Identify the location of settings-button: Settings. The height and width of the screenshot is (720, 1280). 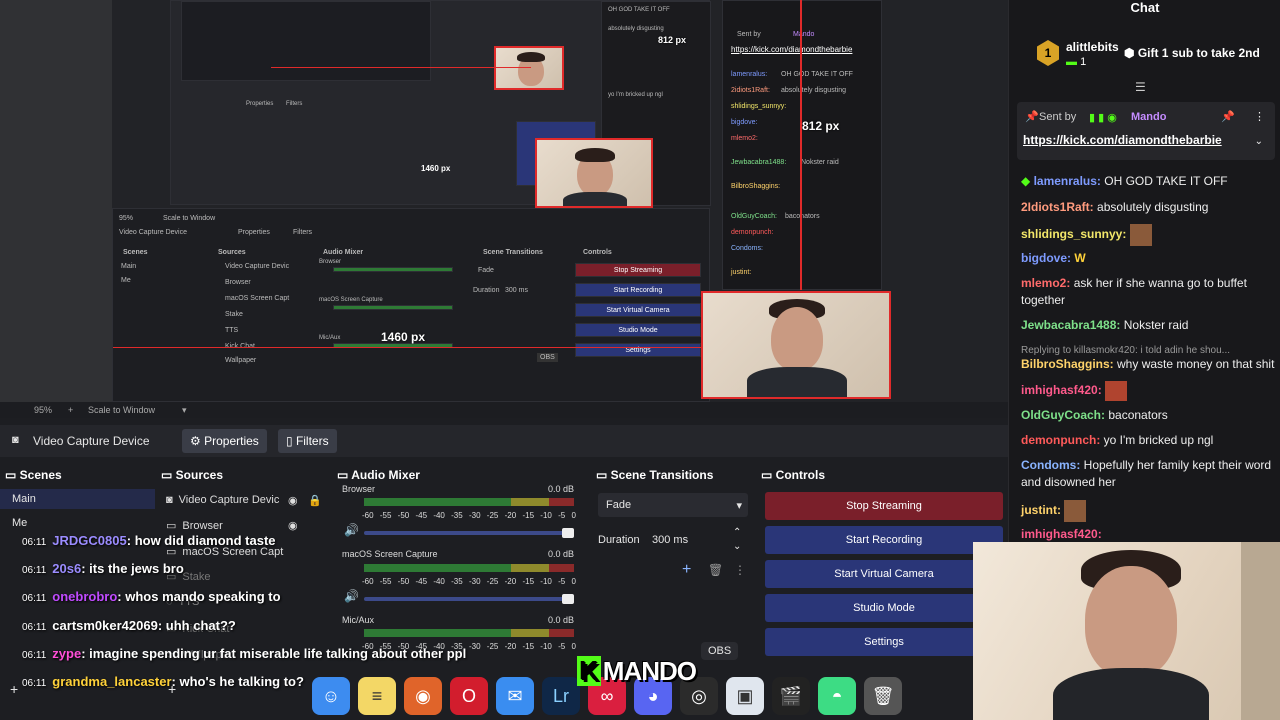
(884, 642).